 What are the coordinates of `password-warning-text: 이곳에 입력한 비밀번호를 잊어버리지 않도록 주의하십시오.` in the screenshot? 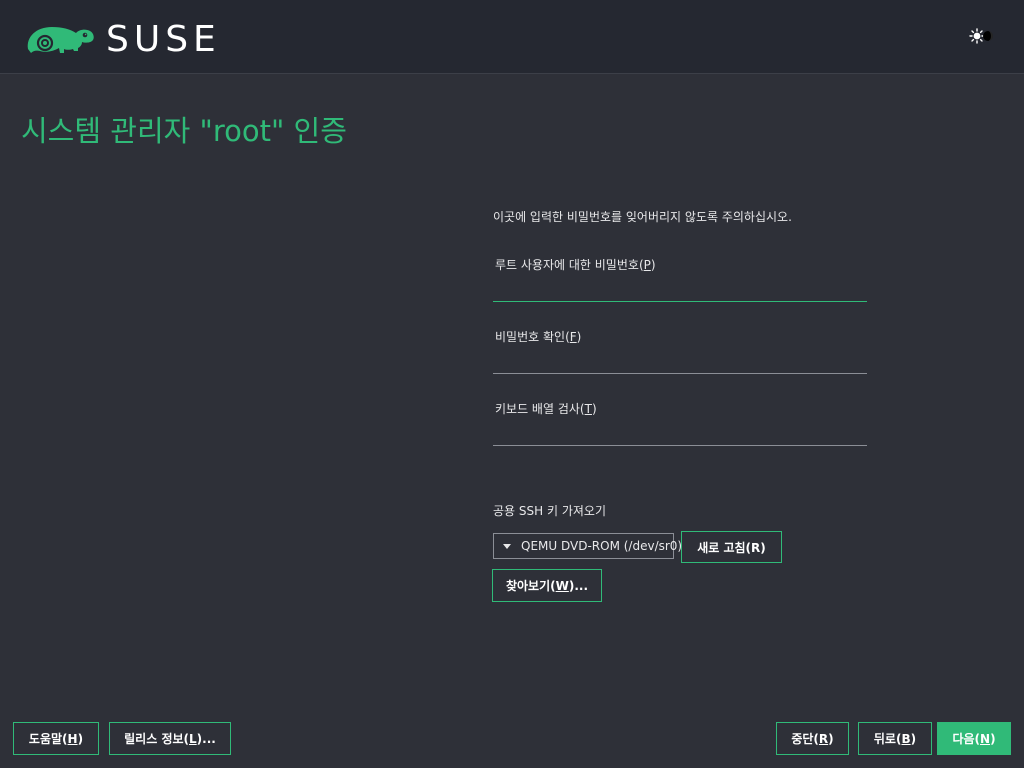 It's located at (642, 217).